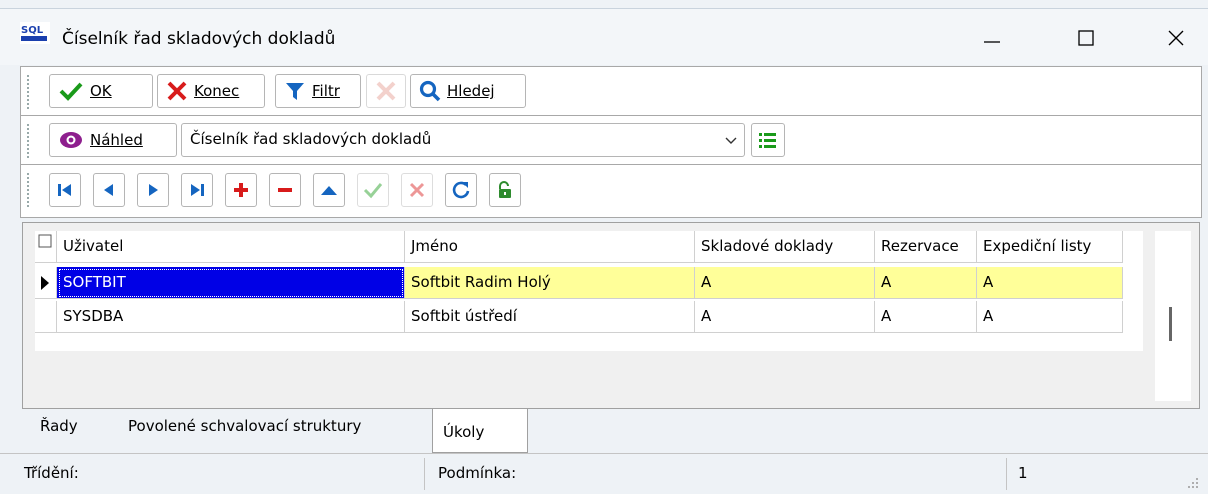 The image size is (1208, 494). Describe the element at coordinates (217, 91) in the screenshot. I see `konec-label: Konec` at that location.